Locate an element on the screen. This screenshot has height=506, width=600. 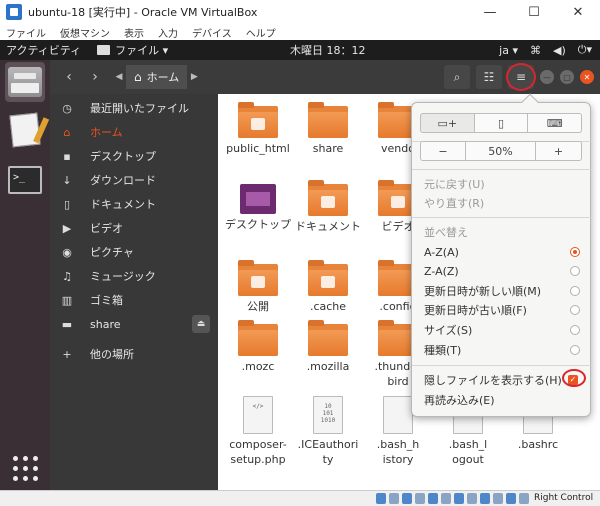
file-item: 公開 is located at coordinates (258, 287).